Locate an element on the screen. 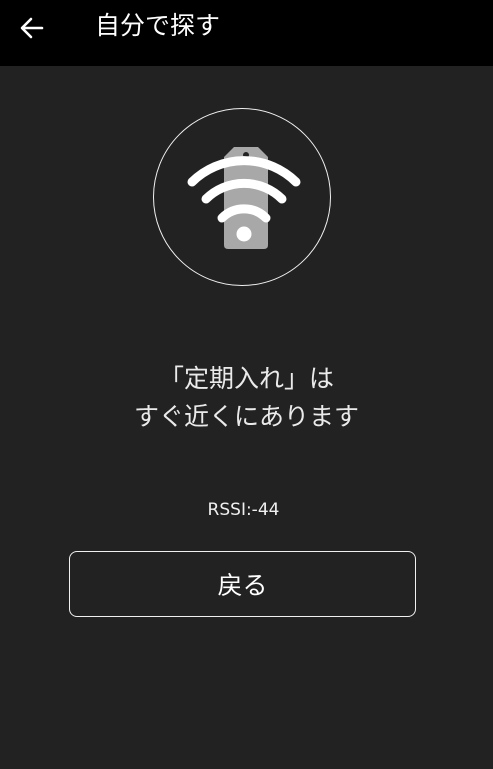 This screenshot has height=769, width=493. message-line-2: すぐ近くにあります is located at coordinates (246, 416).